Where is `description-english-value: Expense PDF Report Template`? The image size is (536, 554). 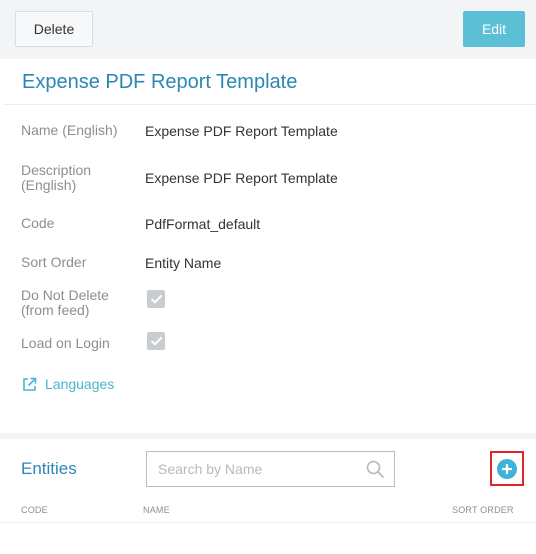
description-english-value: Expense PDF Report Template is located at coordinates (241, 178).